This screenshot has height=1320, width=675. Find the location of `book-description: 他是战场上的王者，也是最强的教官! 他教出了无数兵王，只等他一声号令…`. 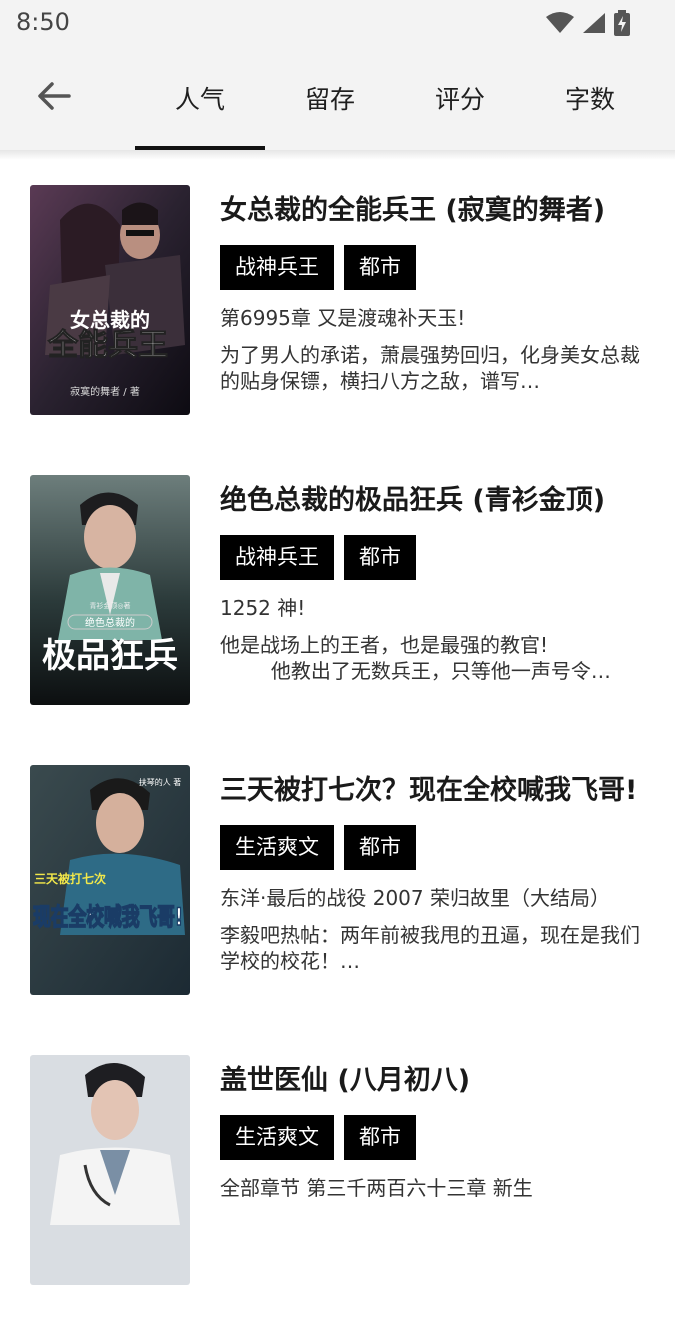

book-description: 他是战场上的王者，也是最强的教官! 他教出了无数兵王，只等他一声号令… is located at coordinates (415, 658).